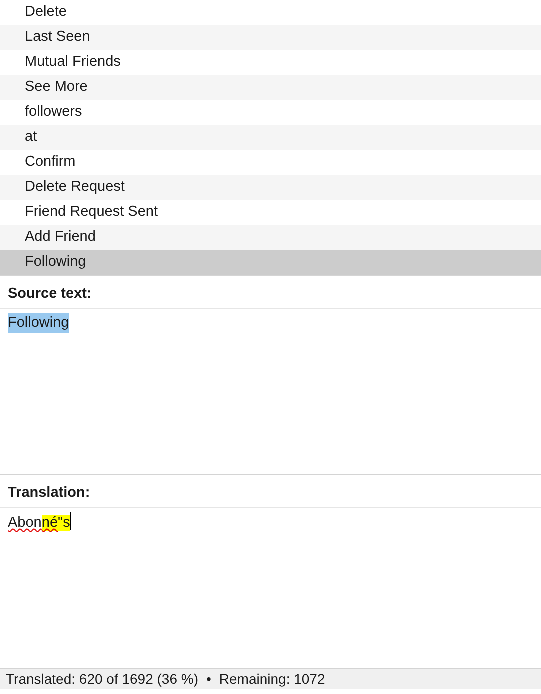 This screenshot has width=541, height=694. What do you see at coordinates (270, 237) in the screenshot?
I see `string-list-item: Add Friend` at bounding box center [270, 237].